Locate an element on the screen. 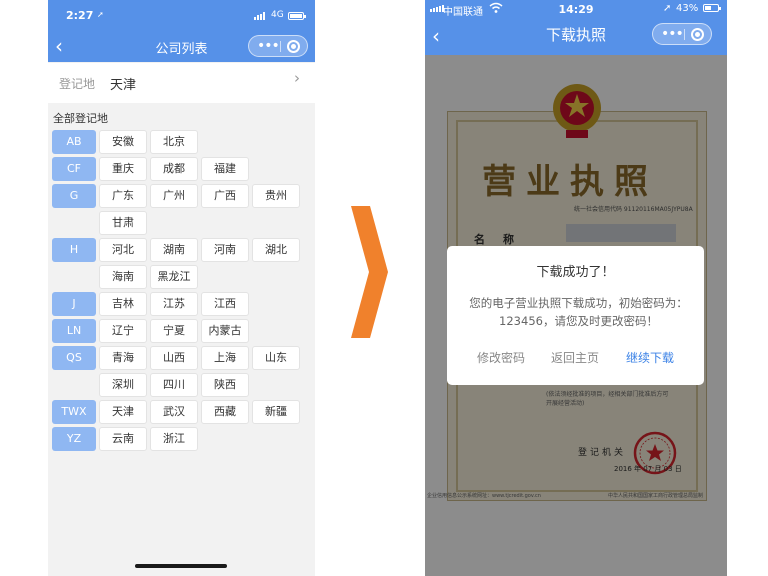 This screenshot has height=576, width=768. dialog-message: 您的电子营业执照下载成功，初始密码为：123456，请您及时更改密码！ is located at coordinates (578, 312).